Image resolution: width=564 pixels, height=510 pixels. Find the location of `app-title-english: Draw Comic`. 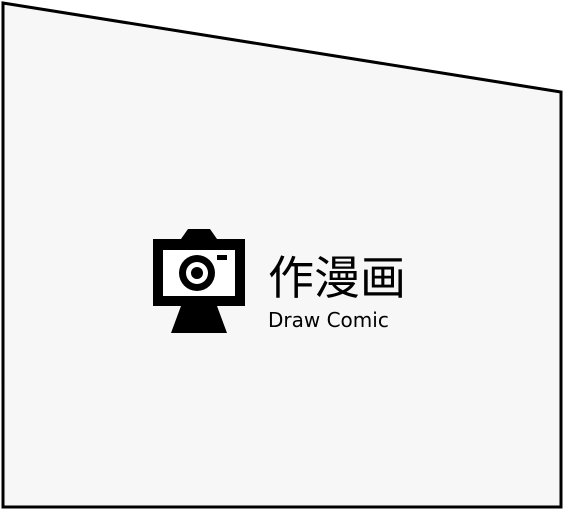

app-title-english: Draw Comic is located at coordinates (328, 320).